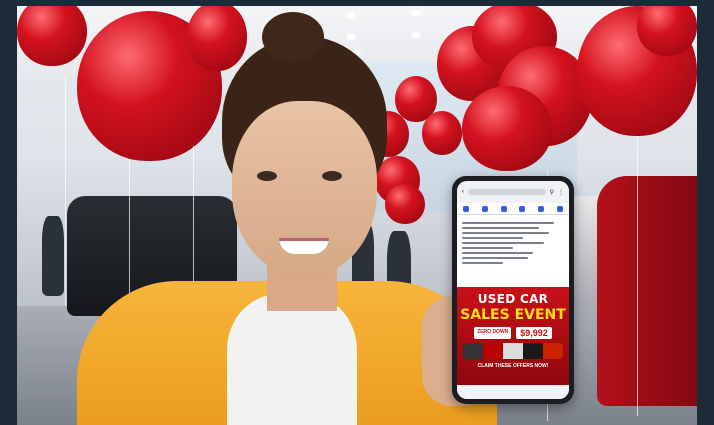 The image size is (714, 425). What do you see at coordinates (522, 208) in the screenshot?
I see `group-icon` at bounding box center [522, 208].